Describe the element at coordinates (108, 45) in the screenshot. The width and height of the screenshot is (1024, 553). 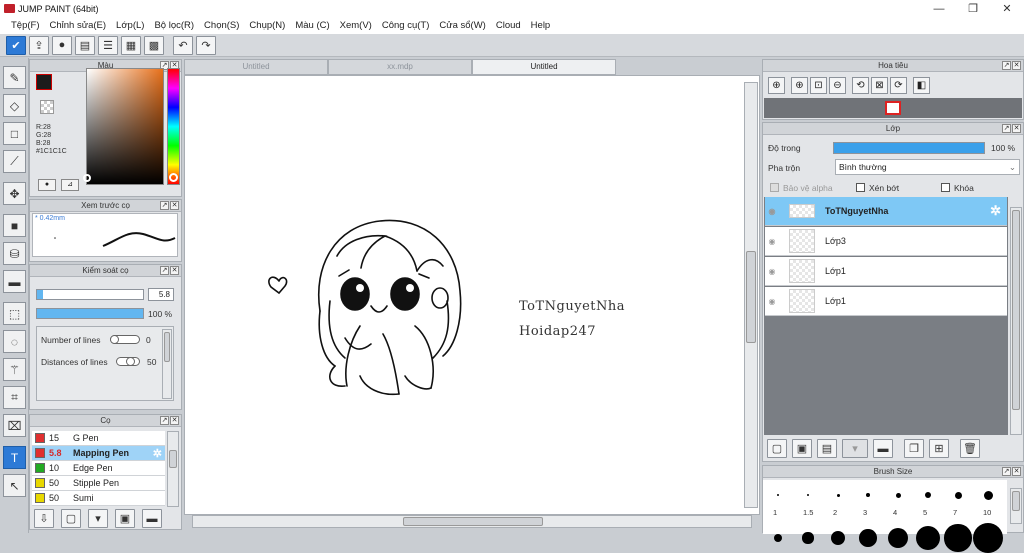
I see `page-icon: ☰` at that location.